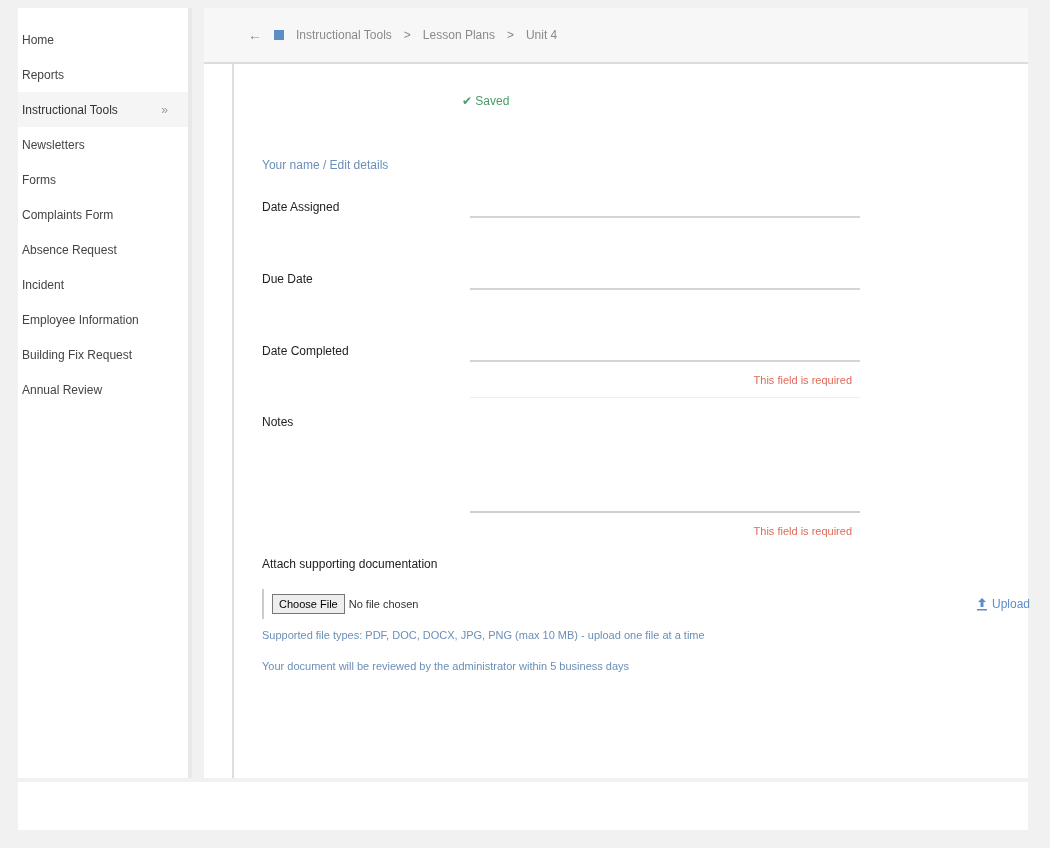 This screenshot has width=1050, height=848. Describe the element at coordinates (325, 165) in the screenshot. I see `details-link: Your name / Edit details` at that location.